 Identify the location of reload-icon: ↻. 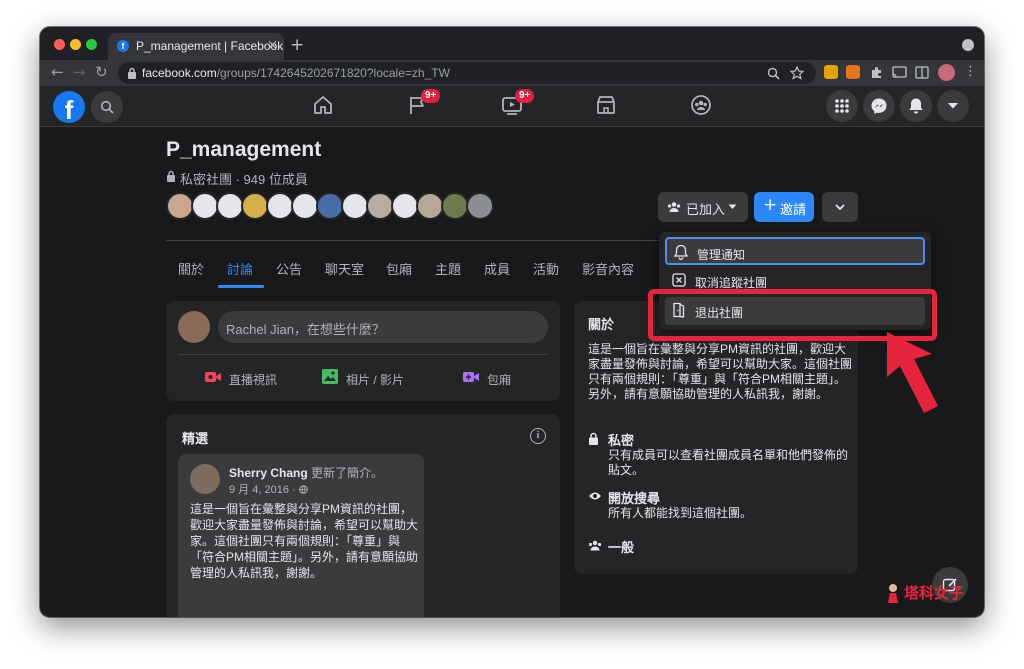
(101, 72).